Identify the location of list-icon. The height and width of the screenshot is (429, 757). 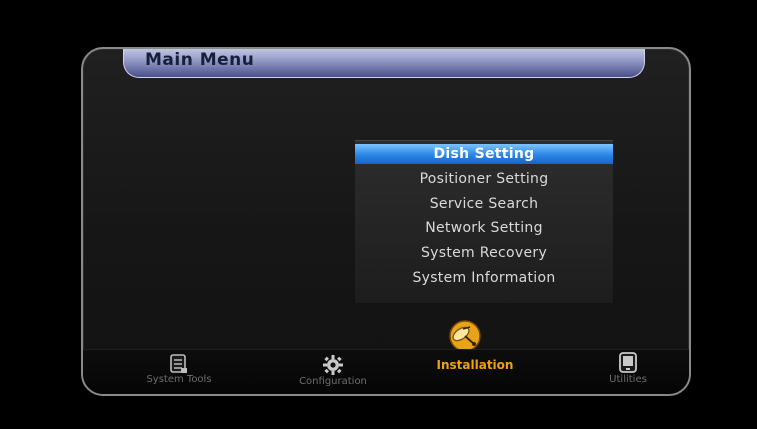
(178, 363).